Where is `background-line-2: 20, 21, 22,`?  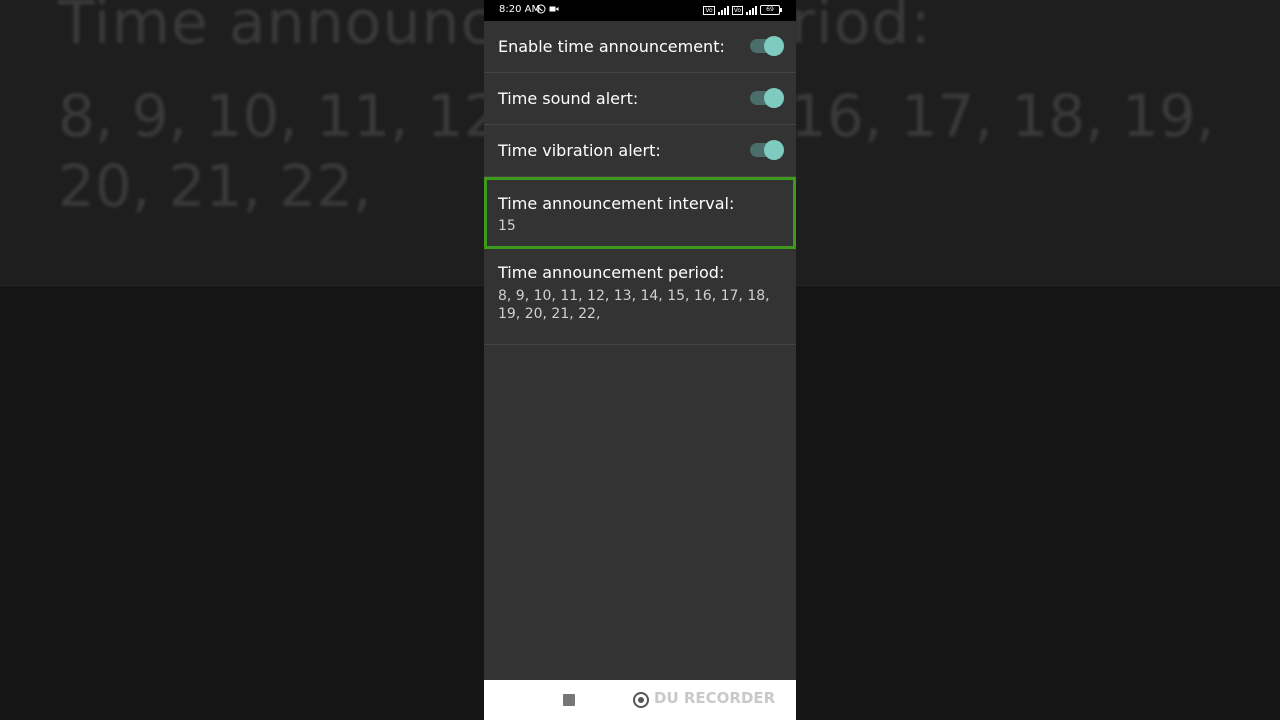
background-line-2: 20, 21, 22, is located at coordinates (215, 186).